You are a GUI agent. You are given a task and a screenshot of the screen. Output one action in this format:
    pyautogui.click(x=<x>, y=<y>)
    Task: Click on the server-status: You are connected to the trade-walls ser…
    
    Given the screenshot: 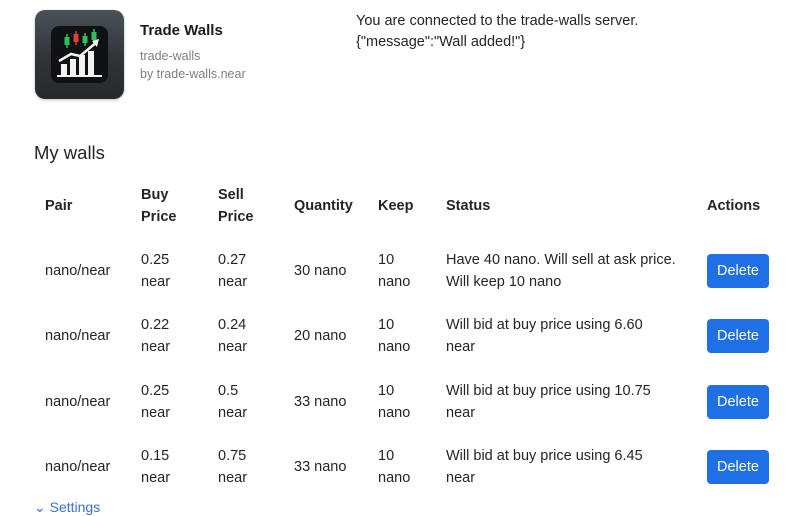 What is the action you would take?
    pyautogui.click(x=497, y=32)
    